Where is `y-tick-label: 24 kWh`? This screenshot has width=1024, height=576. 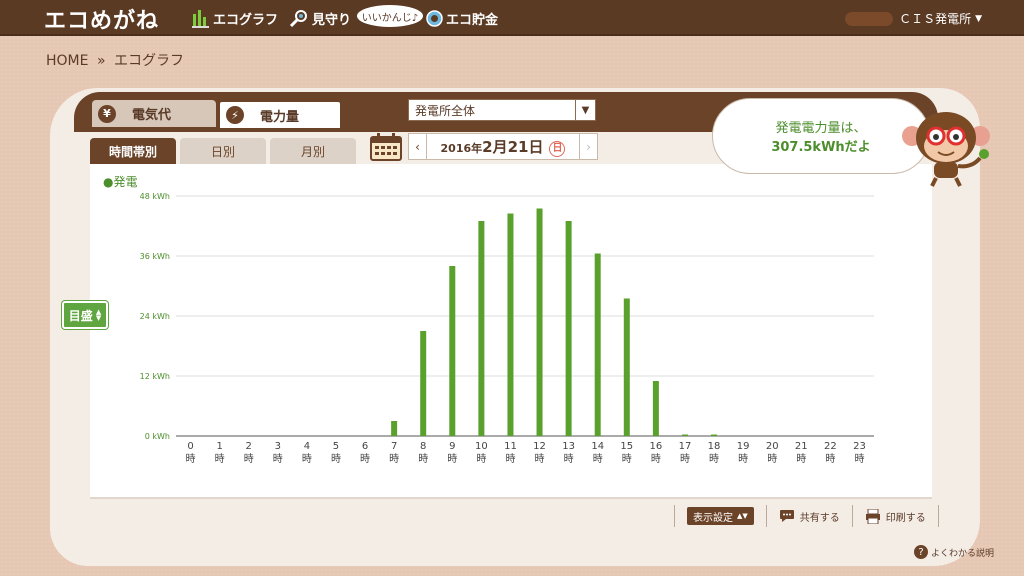 y-tick-label: 24 kWh is located at coordinates (155, 316).